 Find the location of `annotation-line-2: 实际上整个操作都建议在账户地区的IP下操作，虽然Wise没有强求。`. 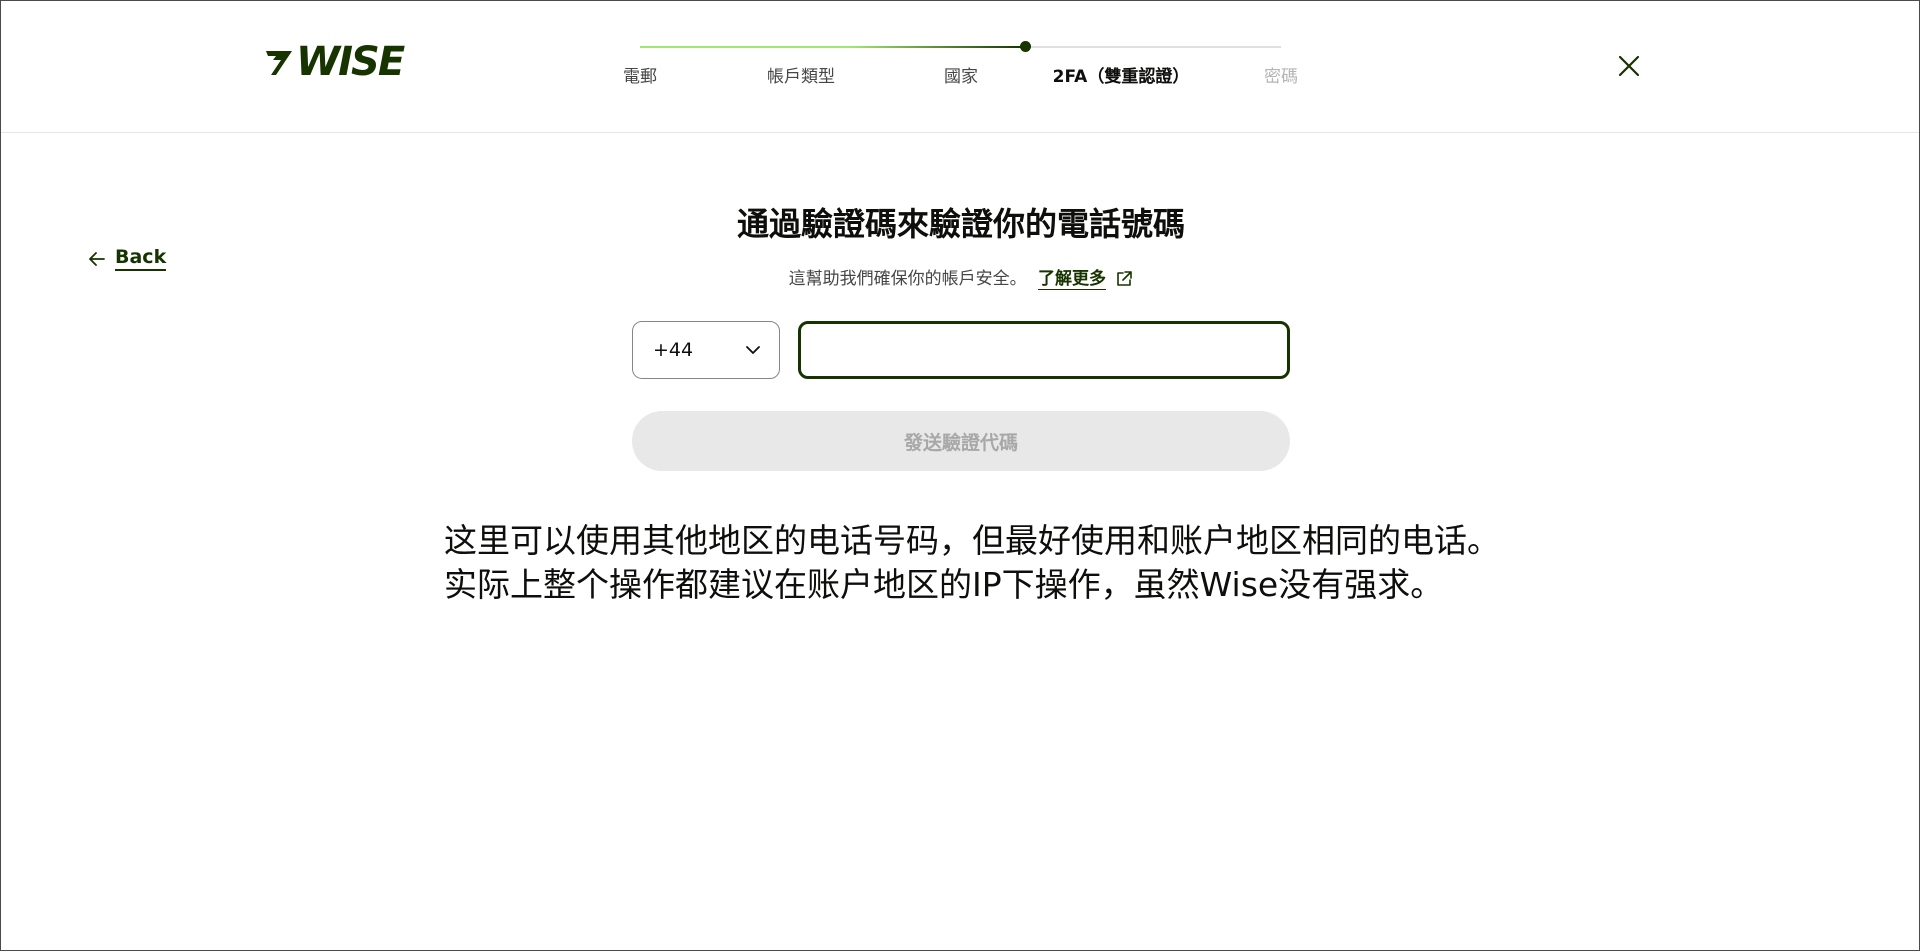

annotation-line-2: 实际上整个操作都建议在账户地区的IP下操作，虽然Wise没有强求。 is located at coordinates (944, 584).